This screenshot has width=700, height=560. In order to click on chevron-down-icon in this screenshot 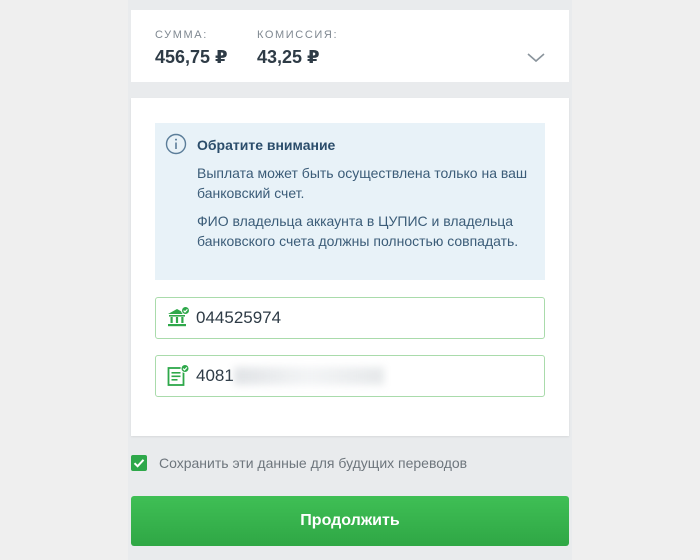, I will do `click(536, 59)`.